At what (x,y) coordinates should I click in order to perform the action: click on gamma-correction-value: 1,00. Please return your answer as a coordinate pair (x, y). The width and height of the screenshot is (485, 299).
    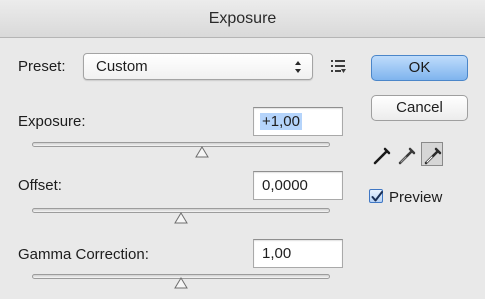
    Looking at the image, I should click on (277, 253).